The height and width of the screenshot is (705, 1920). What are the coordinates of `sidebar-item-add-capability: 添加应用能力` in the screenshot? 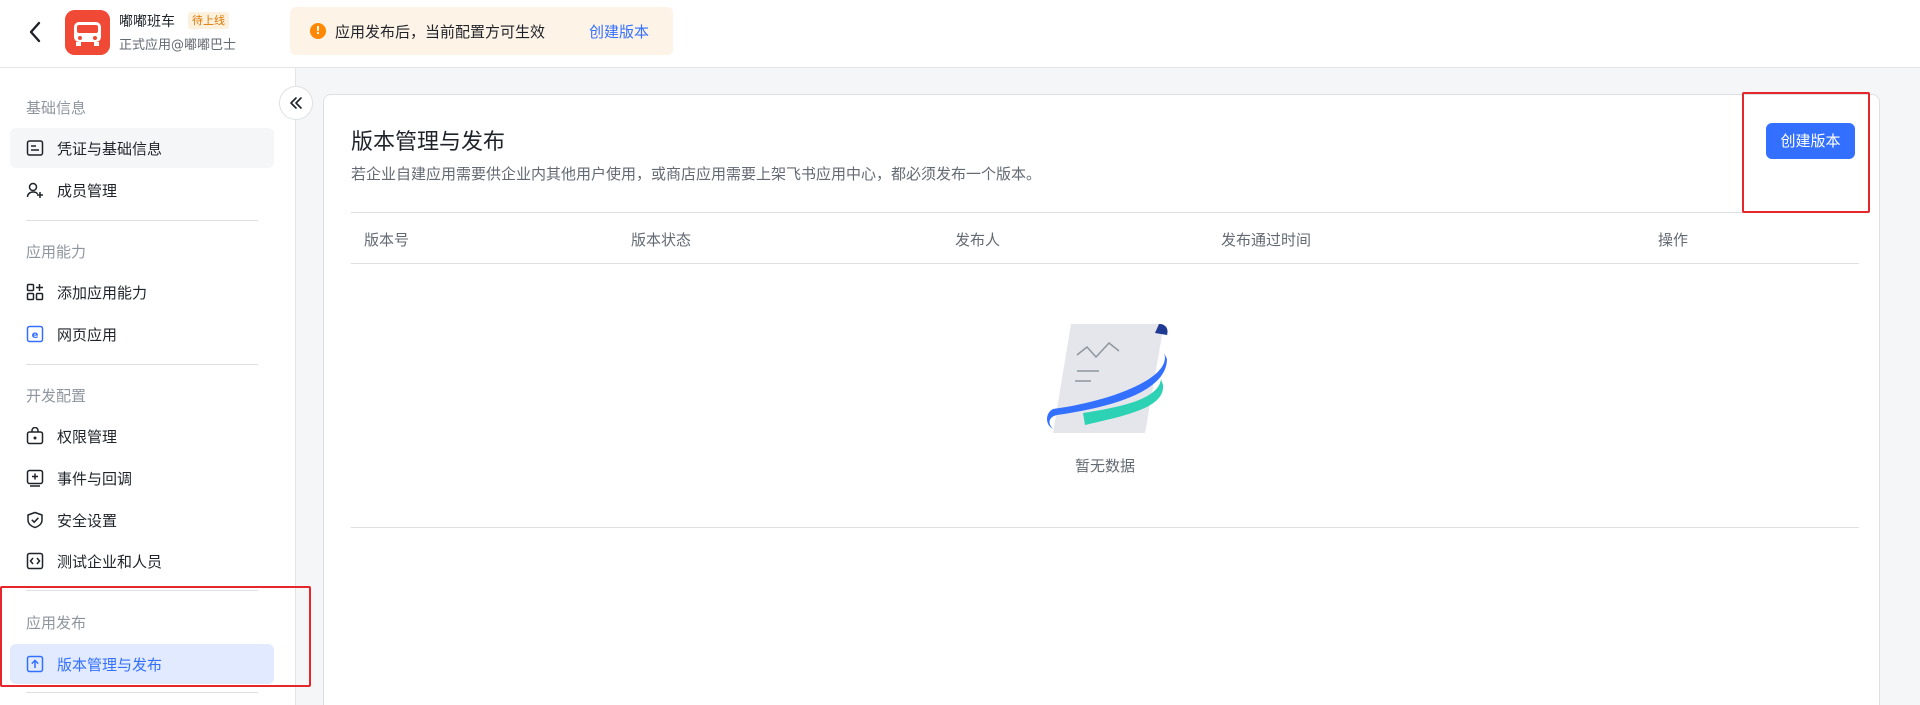 It's located at (142, 292).